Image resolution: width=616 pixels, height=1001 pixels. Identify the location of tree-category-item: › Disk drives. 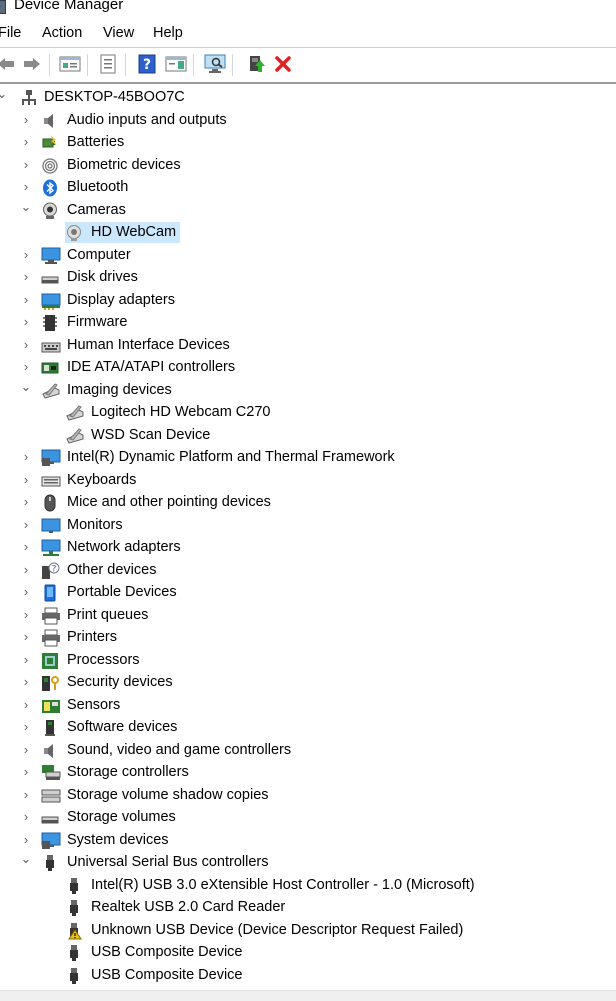
(308, 278).